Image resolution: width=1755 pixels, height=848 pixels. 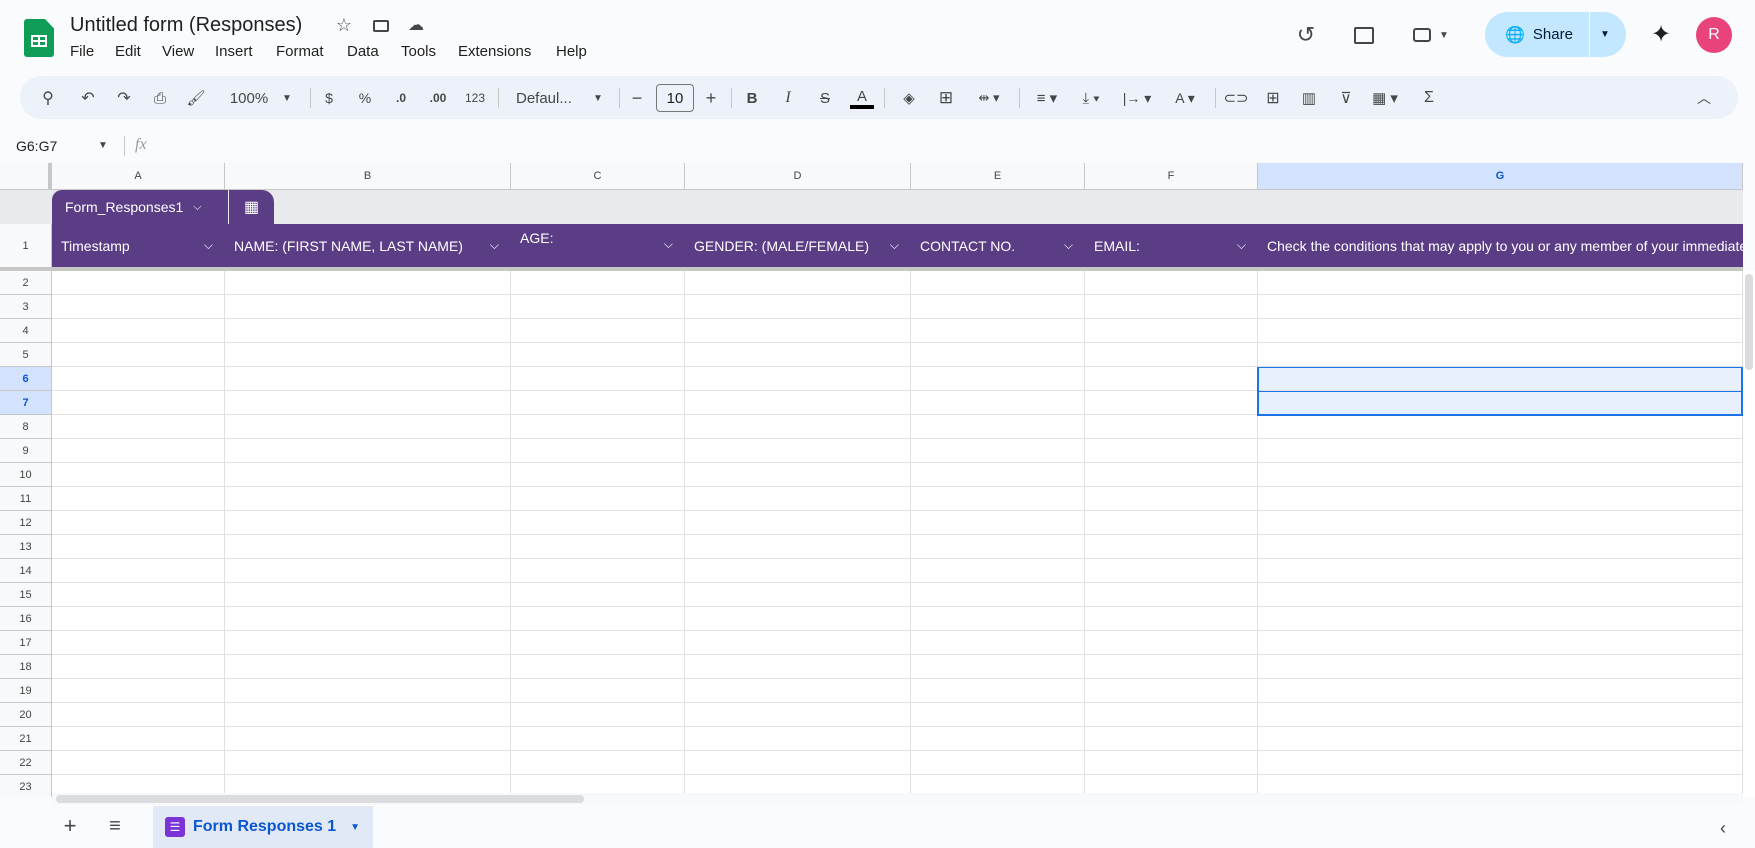 What do you see at coordinates (1500, 739) in the screenshot?
I see `cell-G21` at bounding box center [1500, 739].